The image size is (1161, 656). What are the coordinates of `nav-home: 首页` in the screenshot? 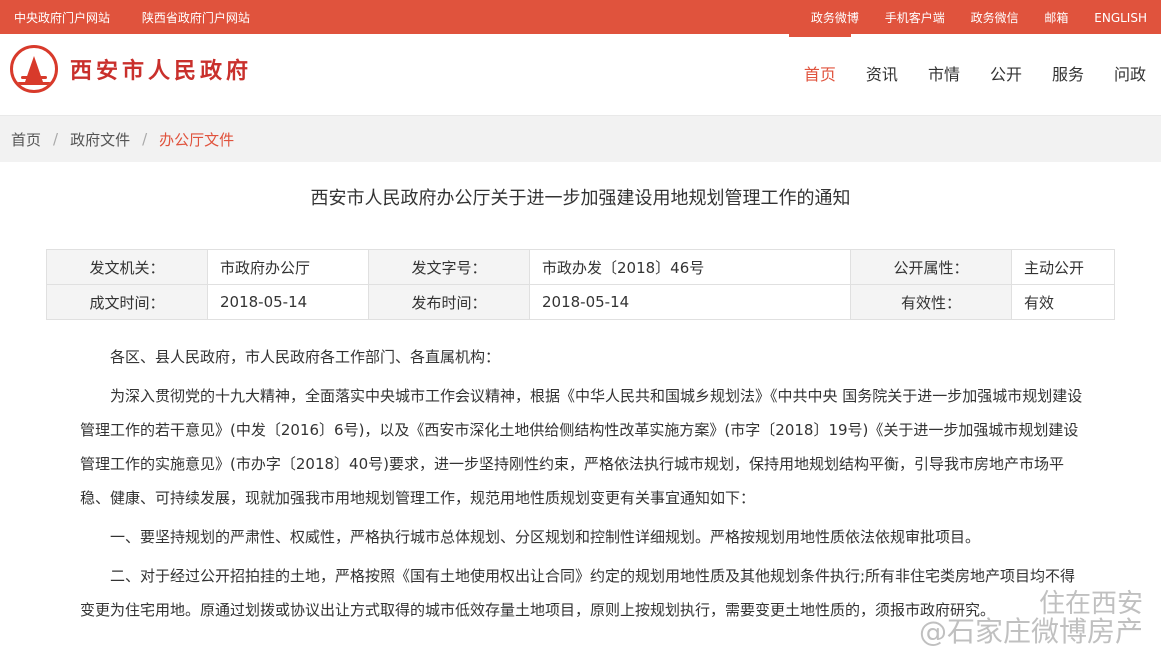 It's located at (819, 74).